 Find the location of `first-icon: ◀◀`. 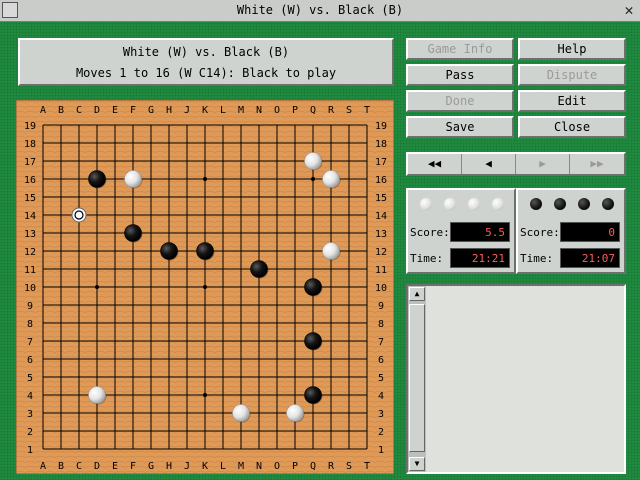

first-icon: ◀◀ is located at coordinates (434, 163).